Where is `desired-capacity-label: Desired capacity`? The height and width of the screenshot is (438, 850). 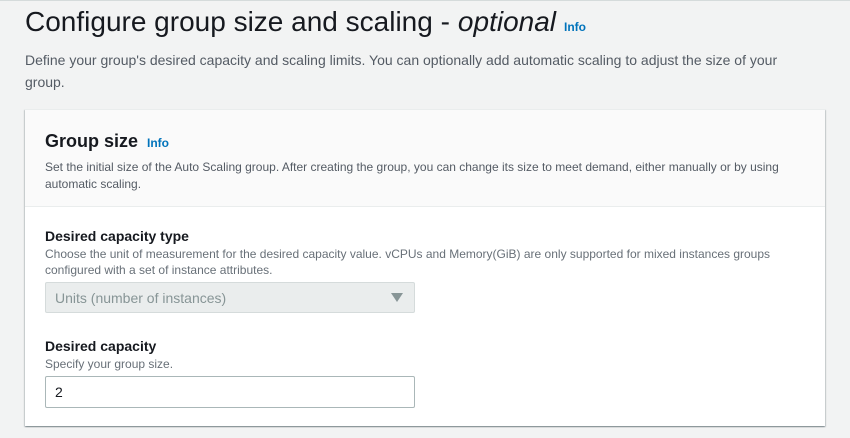 desired-capacity-label: Desired capacity is located at coordinates (101, 346).